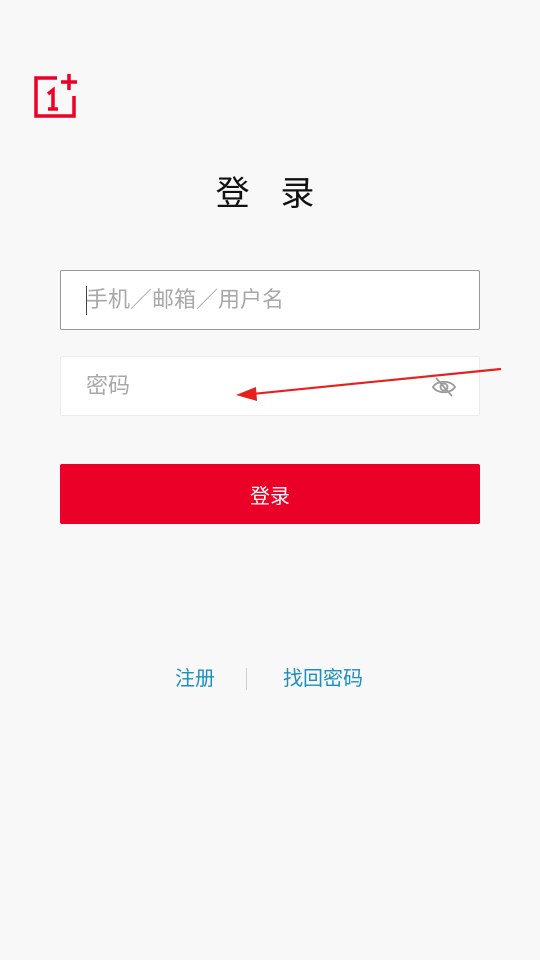  Describe the element at coordinates (444, 387) in the screenshot. I see `eye-hidden-icon` at that location.